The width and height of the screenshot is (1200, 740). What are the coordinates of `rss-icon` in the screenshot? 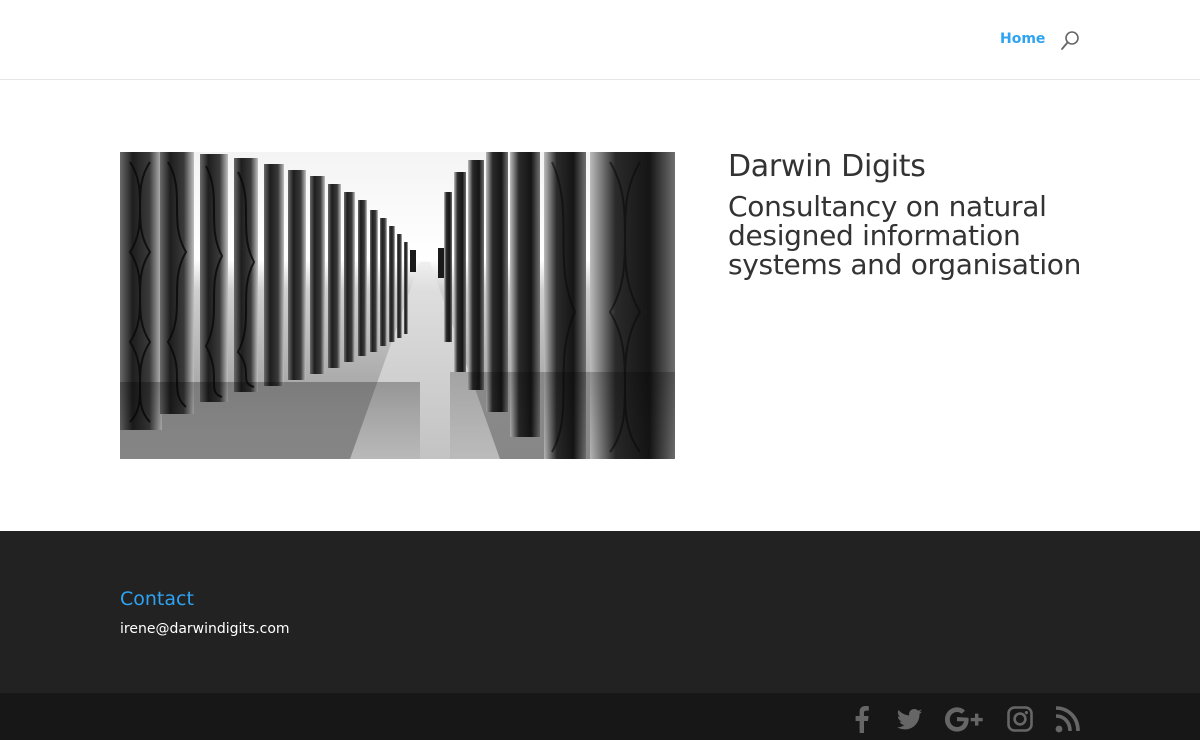 It's located at (1067, 719).